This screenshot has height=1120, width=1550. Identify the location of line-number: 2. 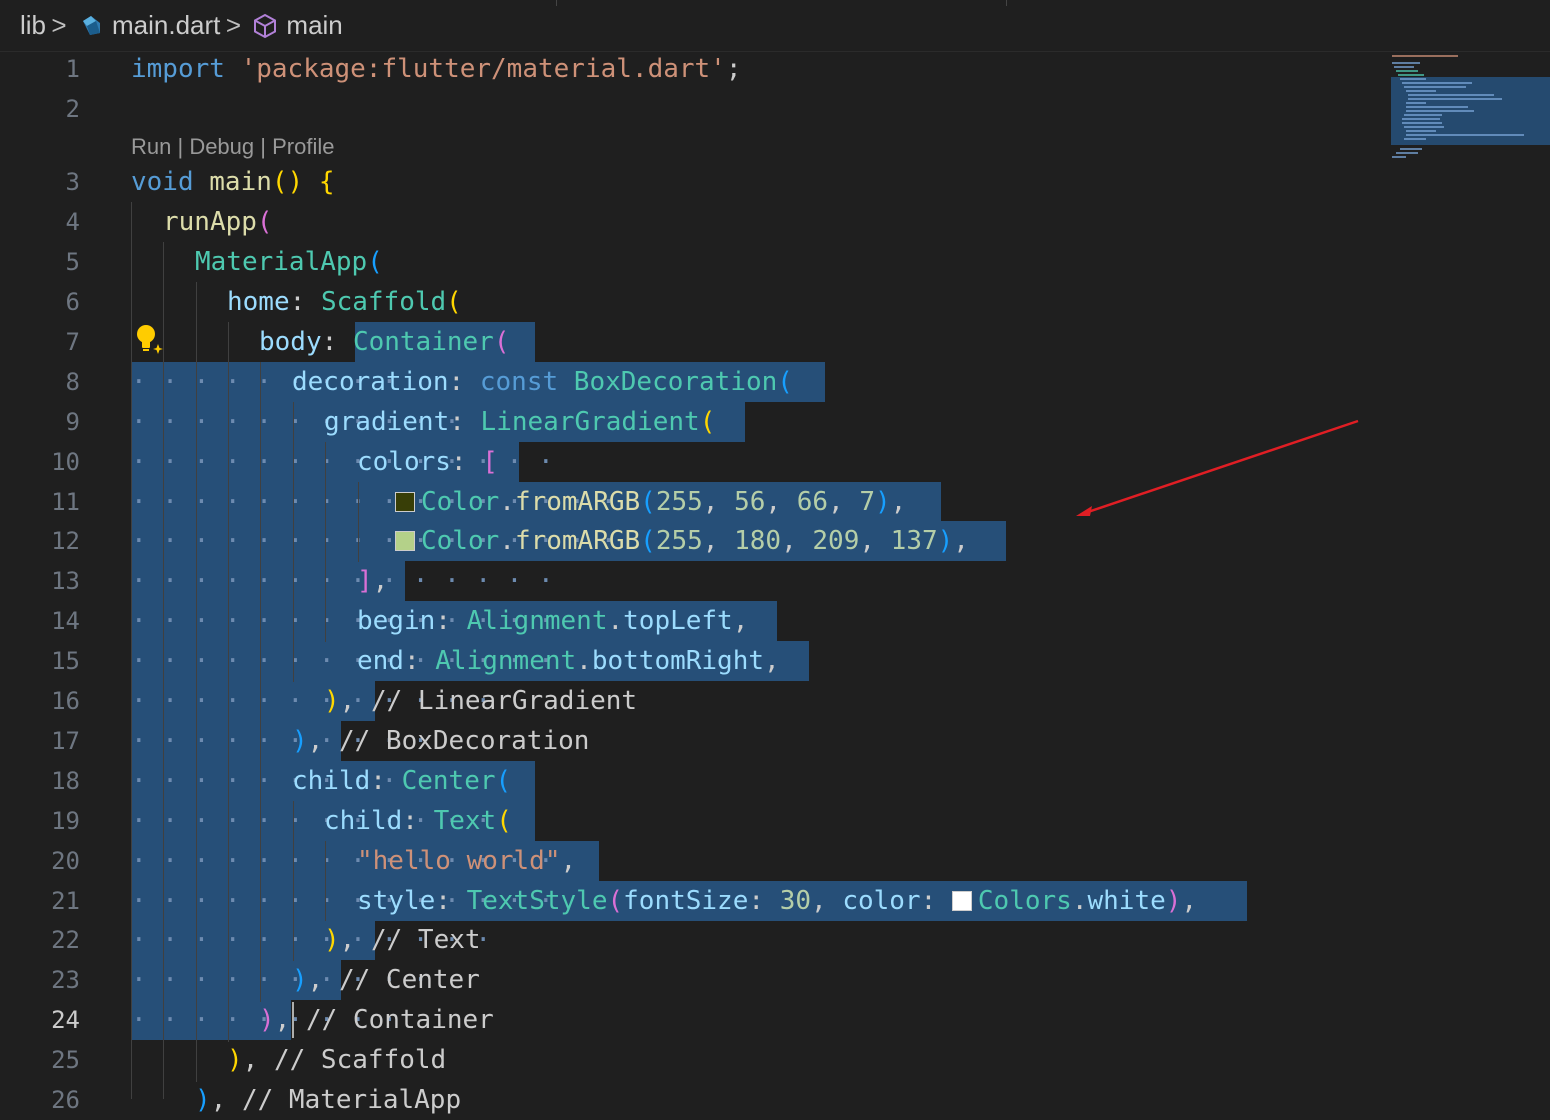
(40, 109).